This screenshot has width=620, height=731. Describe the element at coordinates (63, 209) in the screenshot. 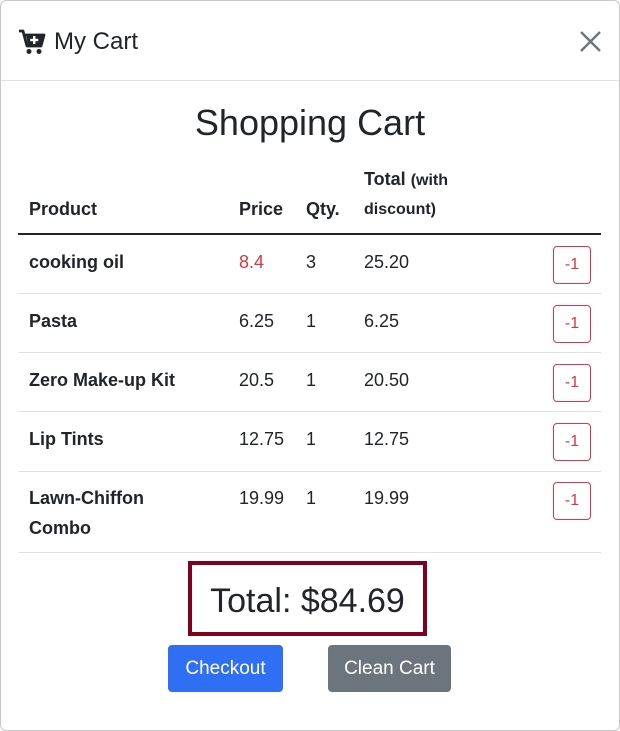

I see `header-product: Product` at that location.